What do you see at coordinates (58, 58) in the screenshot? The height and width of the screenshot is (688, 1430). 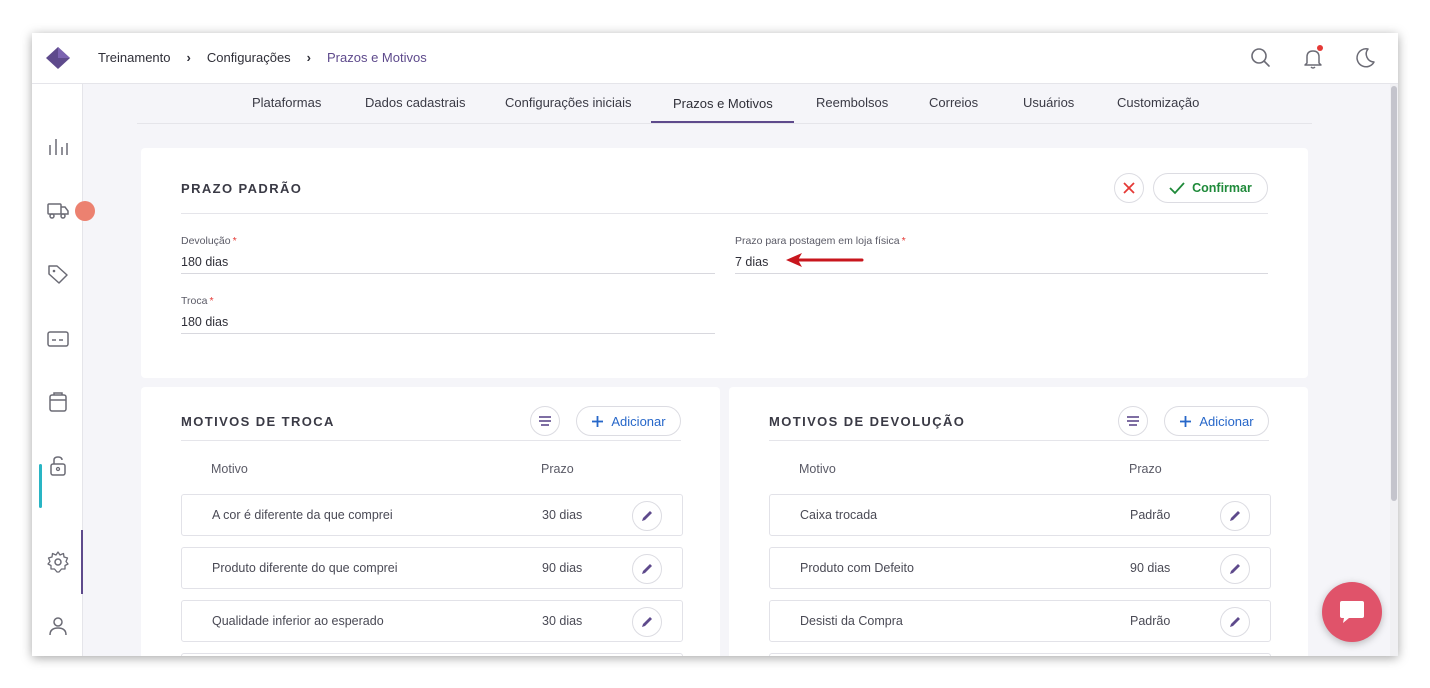 I see `app-logo-icon` at bounding box center [58, 58].